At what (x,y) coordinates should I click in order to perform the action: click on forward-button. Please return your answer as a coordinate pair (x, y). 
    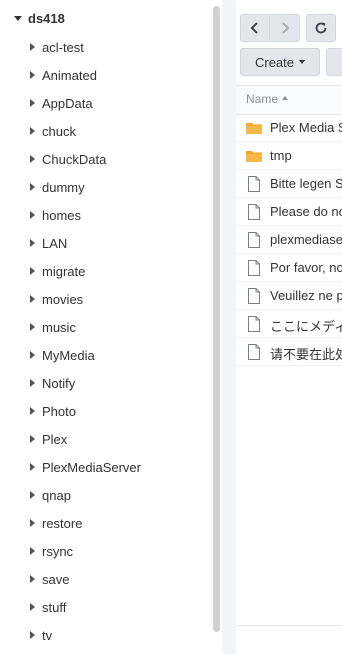
    Looking at the image, I should click on (285, 28).